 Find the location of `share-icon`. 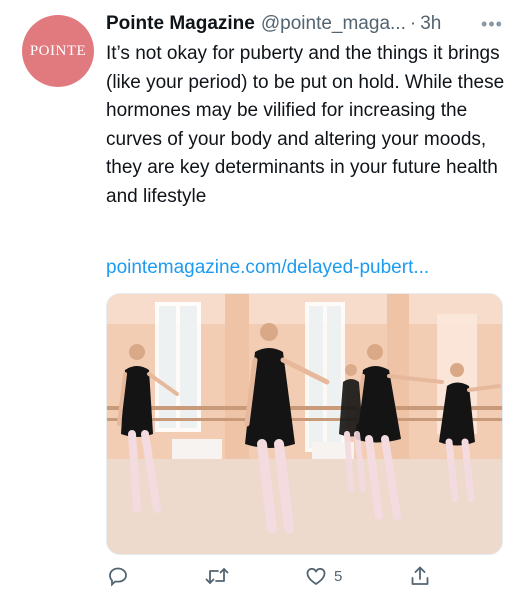

share-icon is located at coordinates (420, 576).